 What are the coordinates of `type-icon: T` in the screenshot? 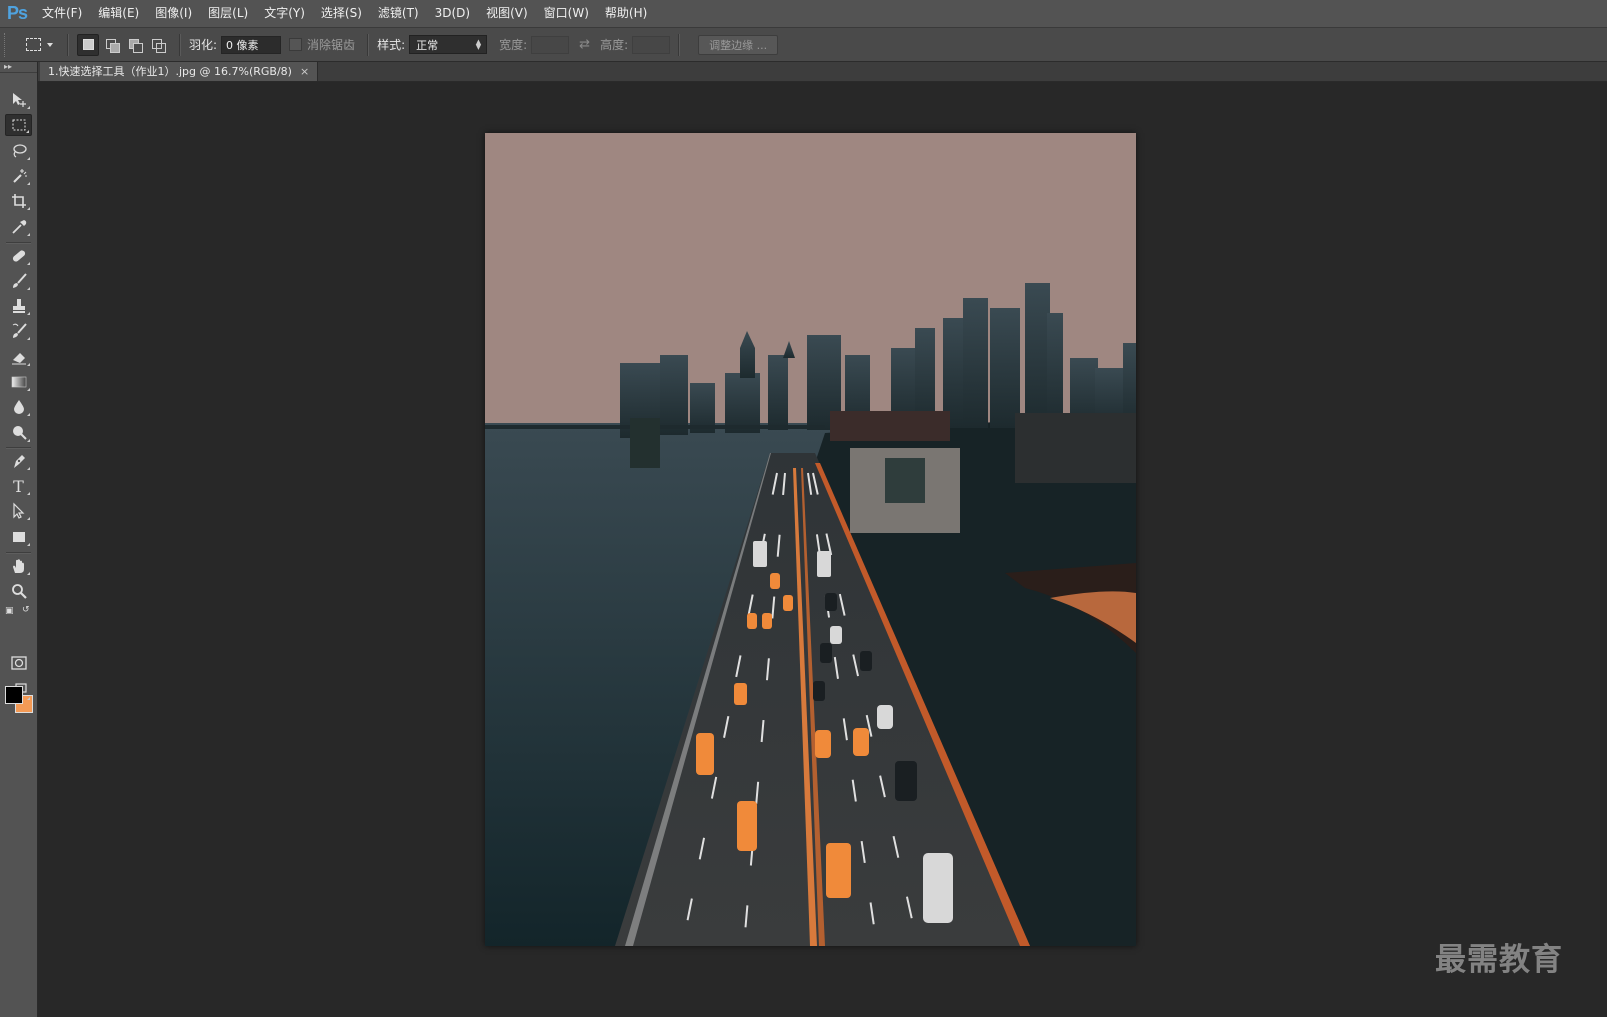 It's located at (18, 486).